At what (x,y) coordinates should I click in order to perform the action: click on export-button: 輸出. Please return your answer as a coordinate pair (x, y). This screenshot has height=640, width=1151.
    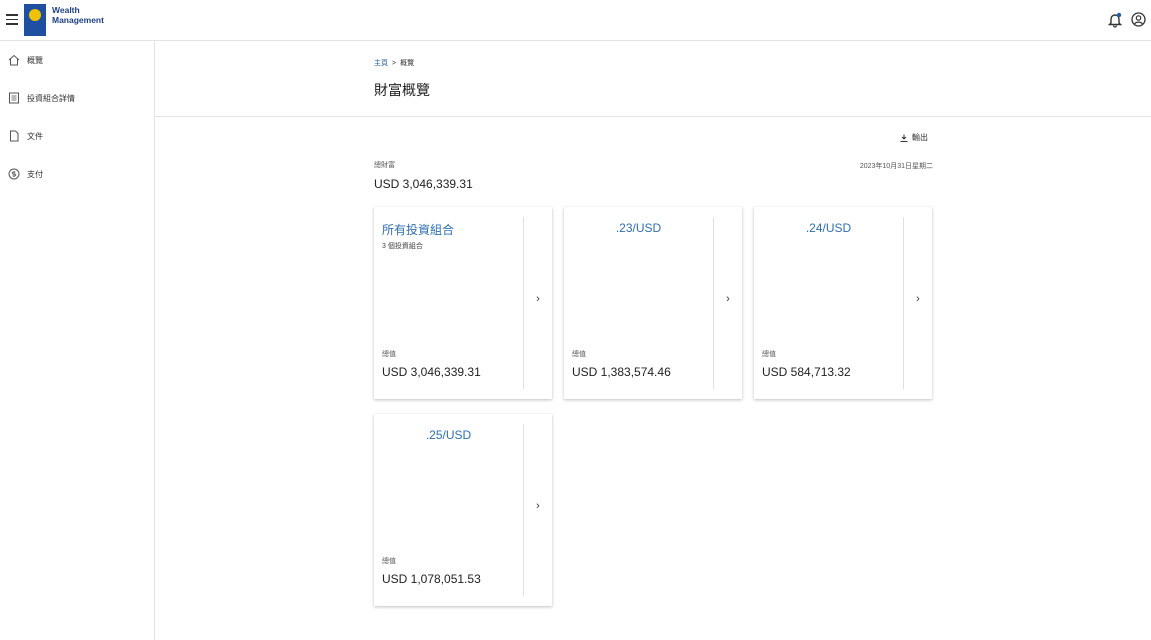
    Looking at the image, I should click on (914, 137).